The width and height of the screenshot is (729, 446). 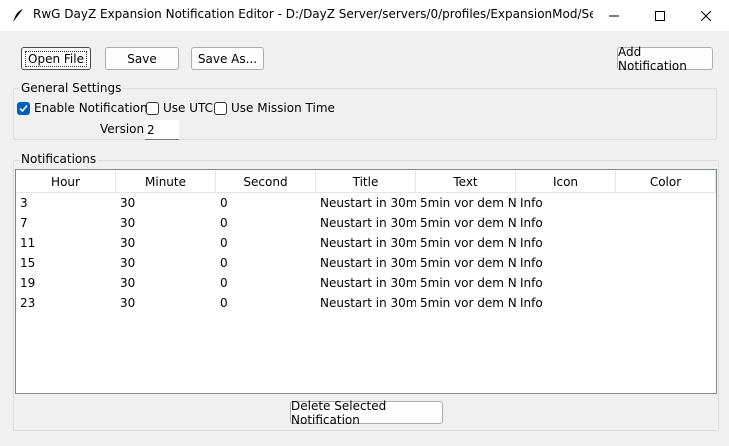 I want to click on maximize-icon, so click(x=660, y=15).